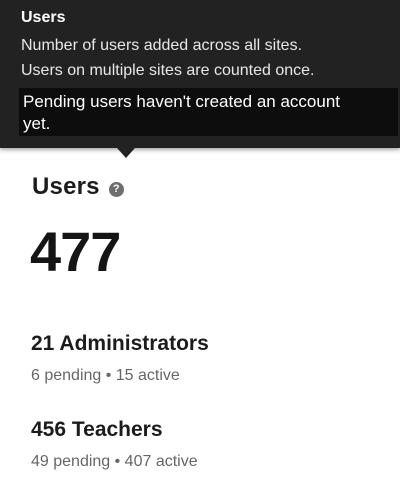 The width and height of the screenshot is (400, 485). Describe the element at coordinates (114, 461) in the screenshot. I see `teachers-status: 49 pending • 407 active` at that location.